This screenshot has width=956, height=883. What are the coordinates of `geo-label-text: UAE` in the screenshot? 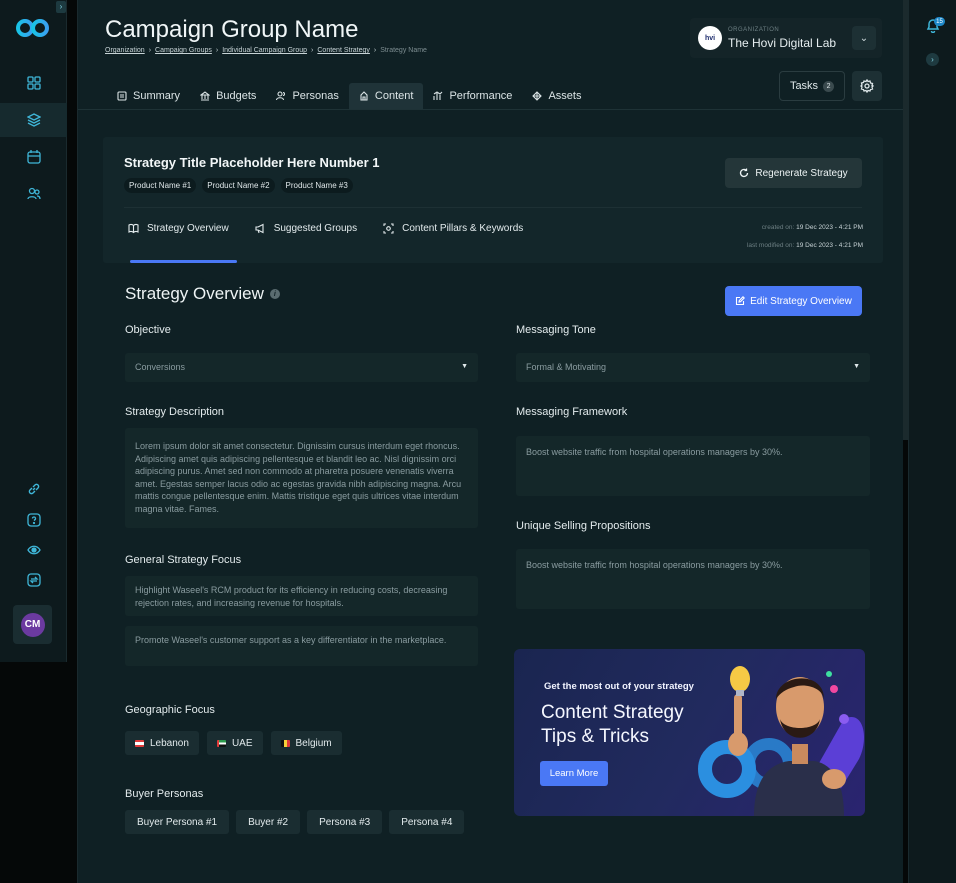 It's located at (242, 743).